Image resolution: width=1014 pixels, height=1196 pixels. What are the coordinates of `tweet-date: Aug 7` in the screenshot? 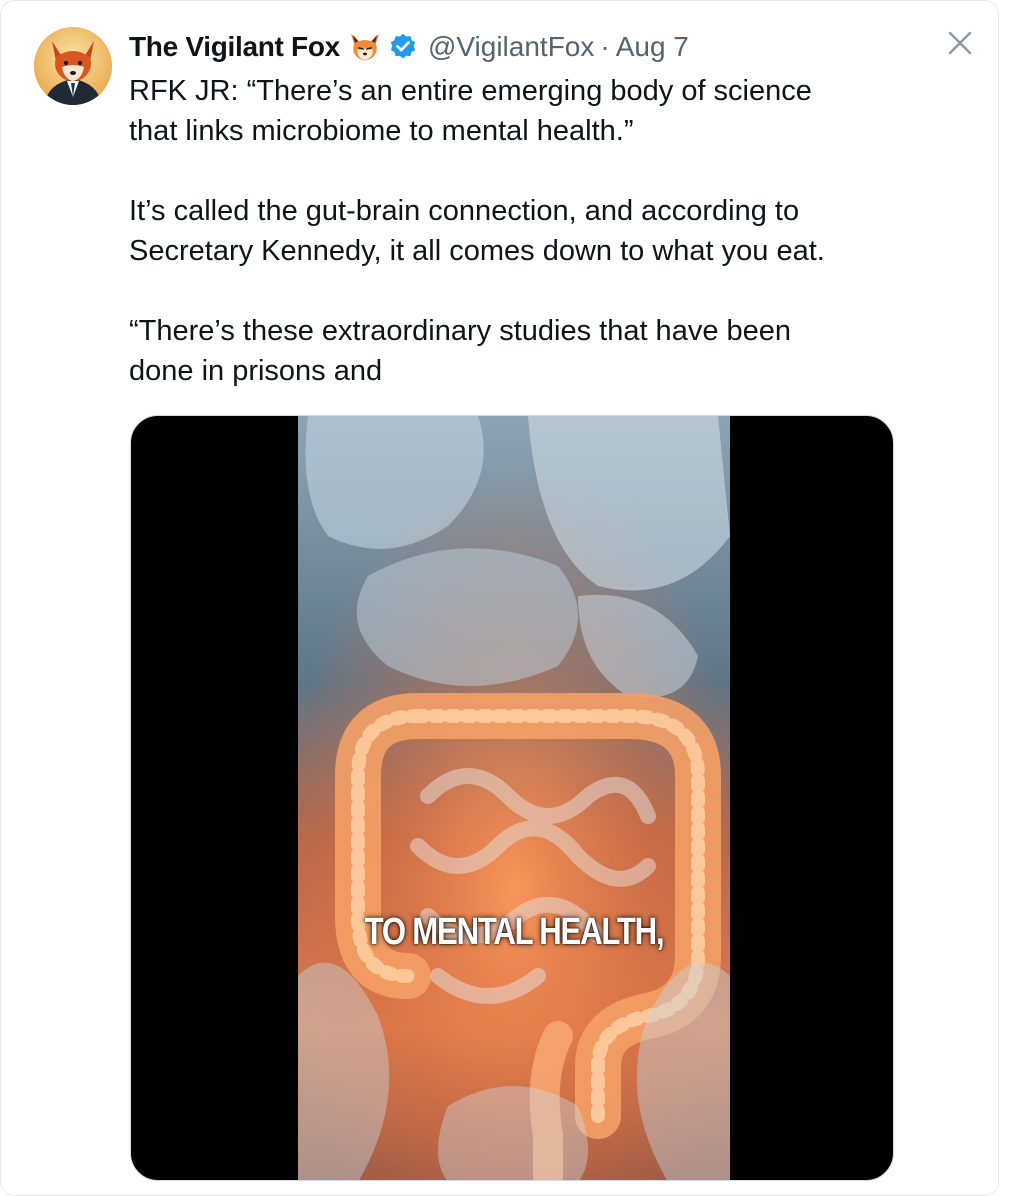 It's located at (652, 47).